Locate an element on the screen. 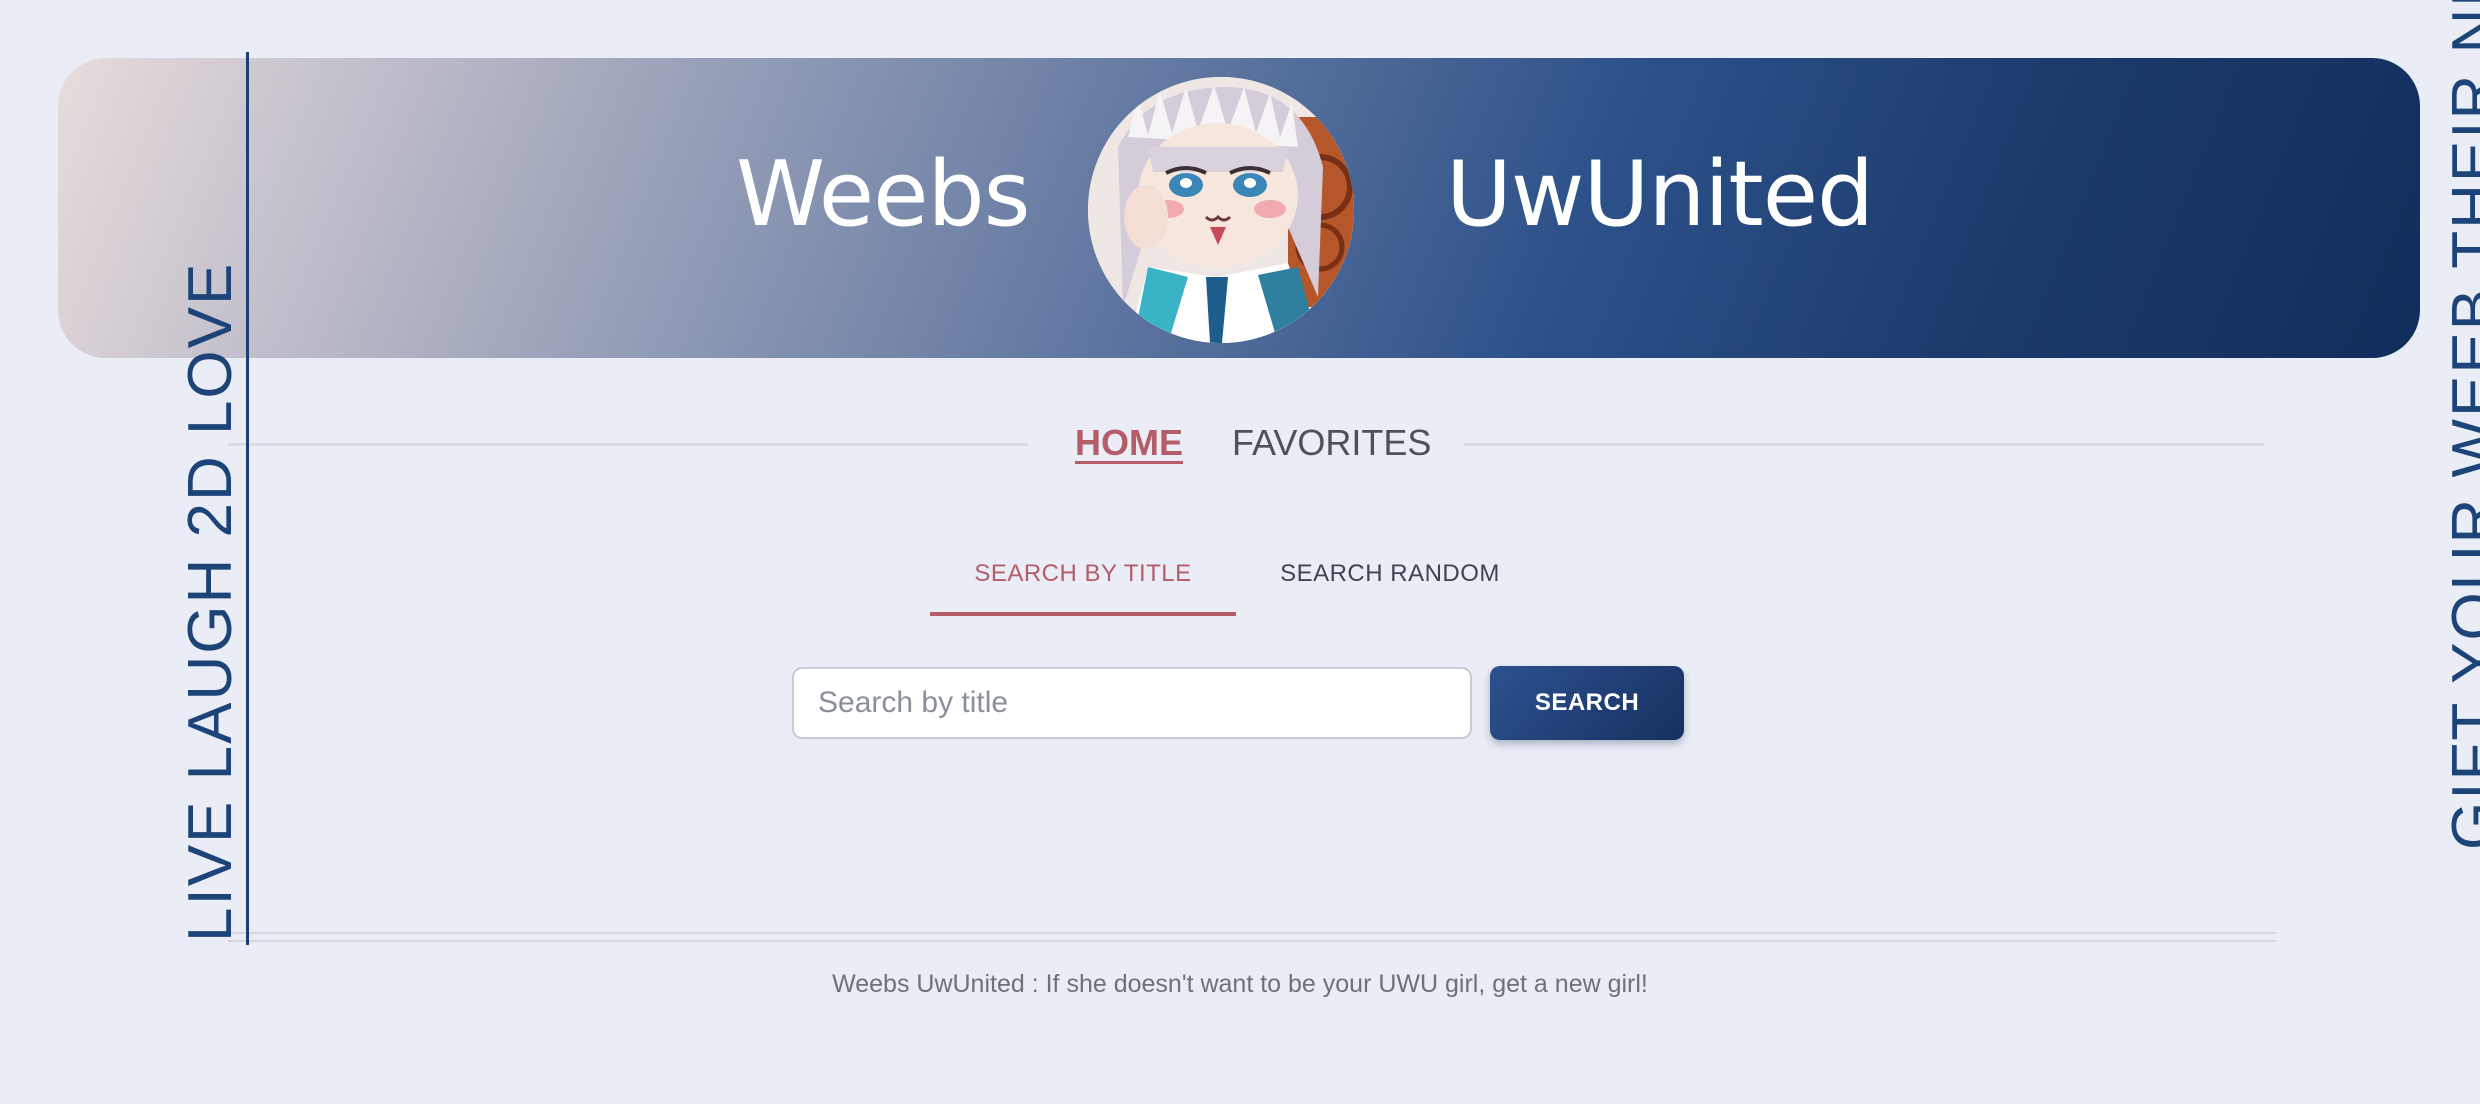  left-slogan: LIVE LAUGH 2D LOVE is located at coordinates (210, 601).